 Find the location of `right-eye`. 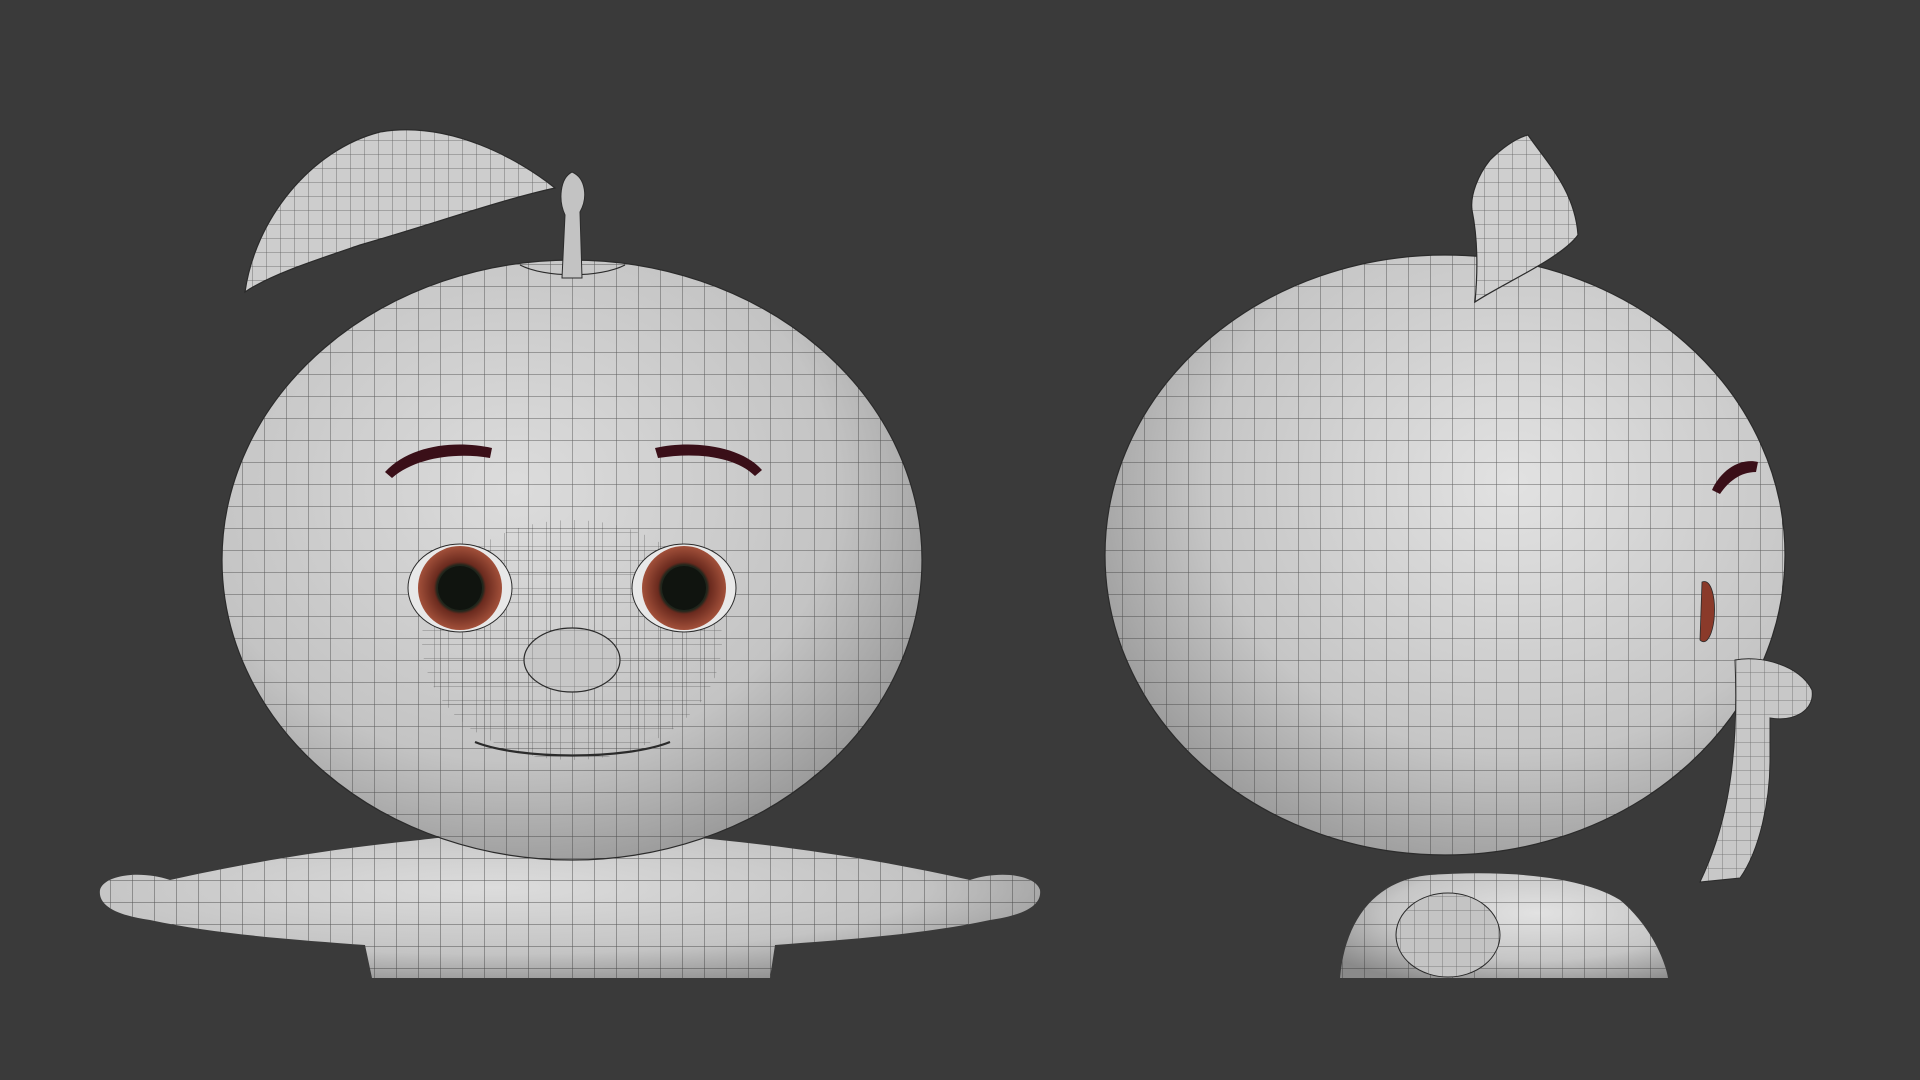

right-eye is located at coordinates (684, 588).